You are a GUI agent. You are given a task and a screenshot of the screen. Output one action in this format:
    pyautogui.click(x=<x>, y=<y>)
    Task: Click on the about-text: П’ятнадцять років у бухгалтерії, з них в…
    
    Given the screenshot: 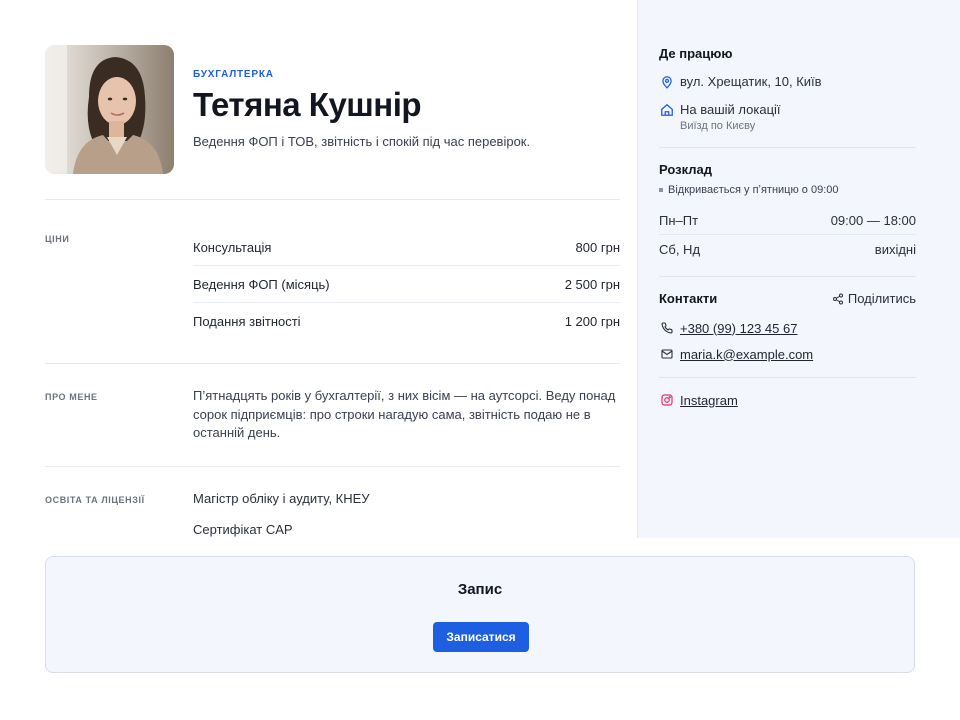 What is the action you would take?
    pyautogui.click(x=404, y=414)
    